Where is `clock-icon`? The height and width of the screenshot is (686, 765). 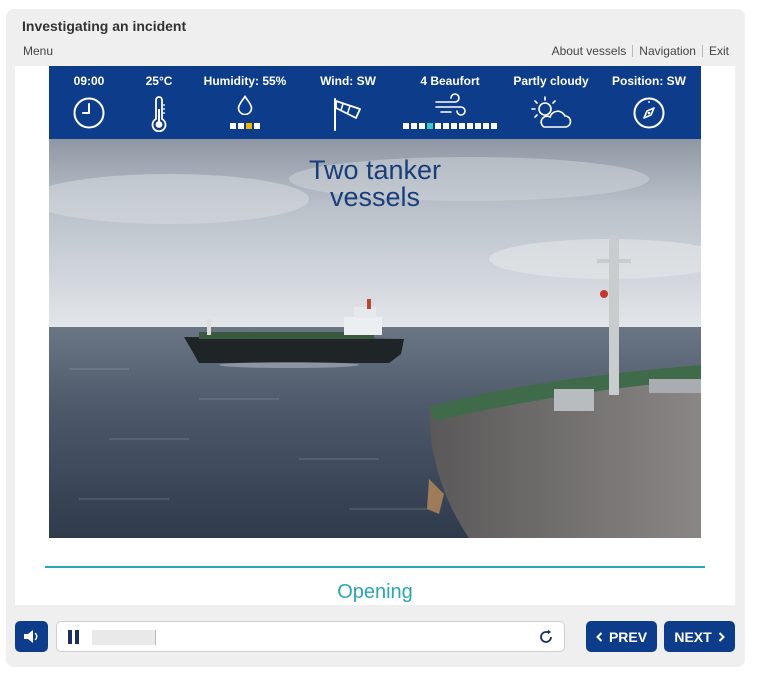 clock-icon is located at coordinates (89, 115).